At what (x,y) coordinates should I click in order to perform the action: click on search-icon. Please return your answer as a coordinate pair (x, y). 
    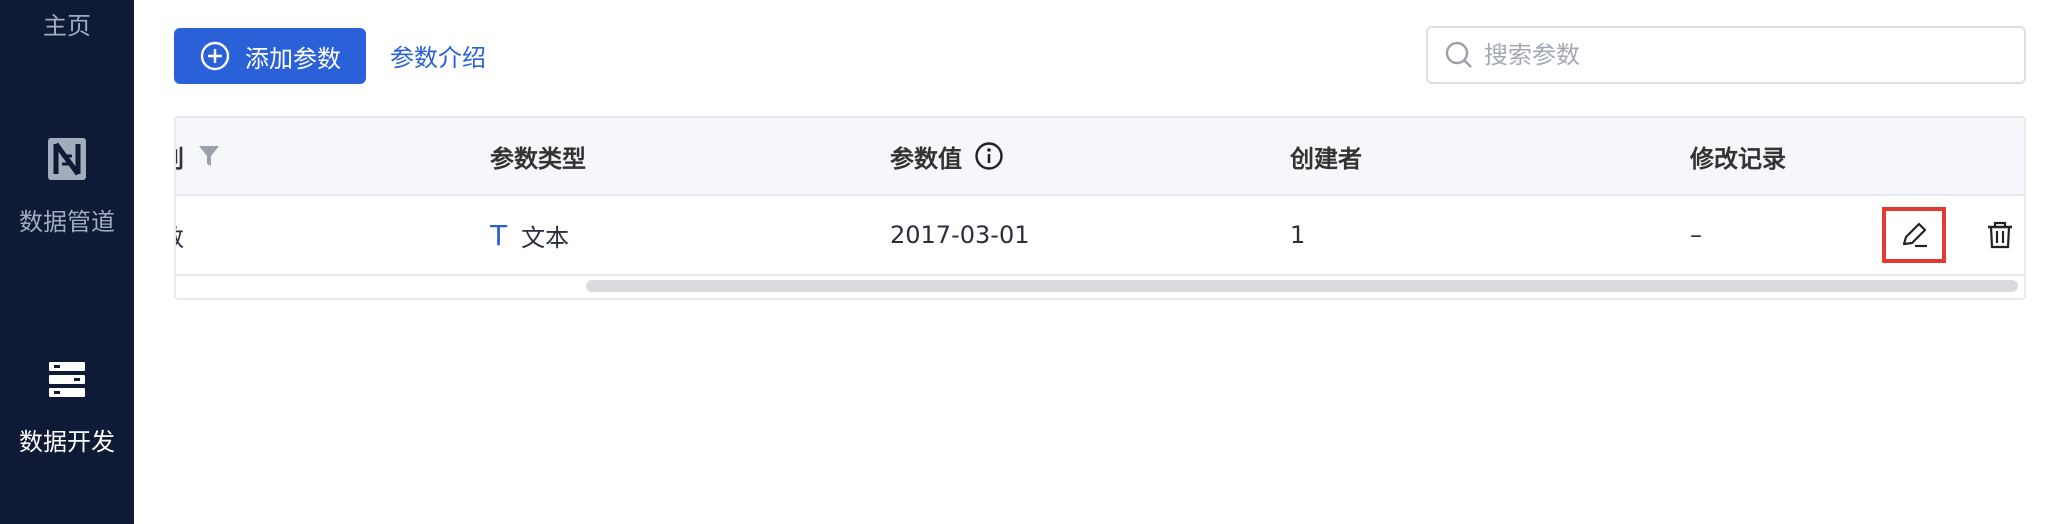
    Looking at the image, I should click on (1459, 55).